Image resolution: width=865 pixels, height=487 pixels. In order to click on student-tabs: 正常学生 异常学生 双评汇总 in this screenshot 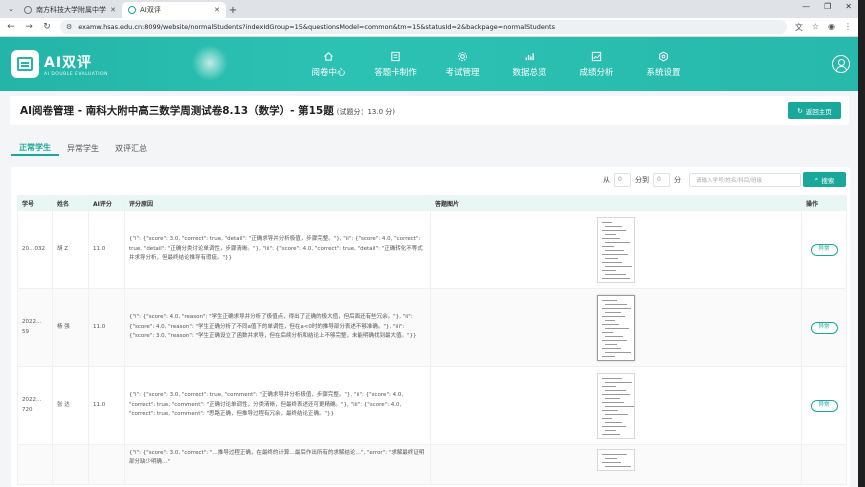, I will do `click(83, 148)`.